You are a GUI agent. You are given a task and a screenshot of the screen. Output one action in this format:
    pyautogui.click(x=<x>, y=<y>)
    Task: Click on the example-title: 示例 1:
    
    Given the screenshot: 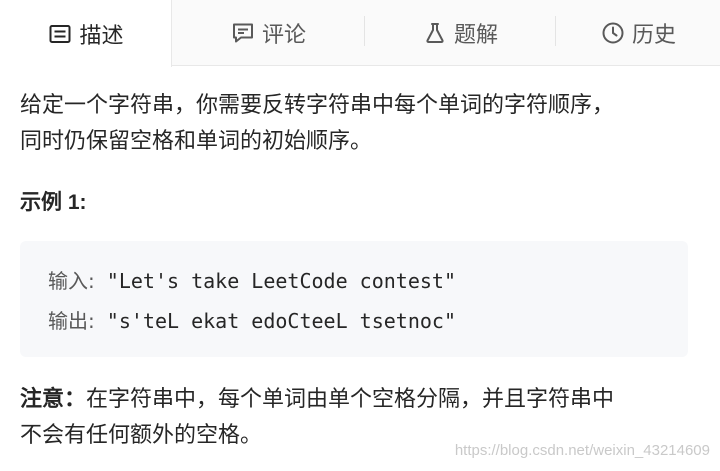 What is the action you would take?
    pyautogui.click(x=53, y=202)
    